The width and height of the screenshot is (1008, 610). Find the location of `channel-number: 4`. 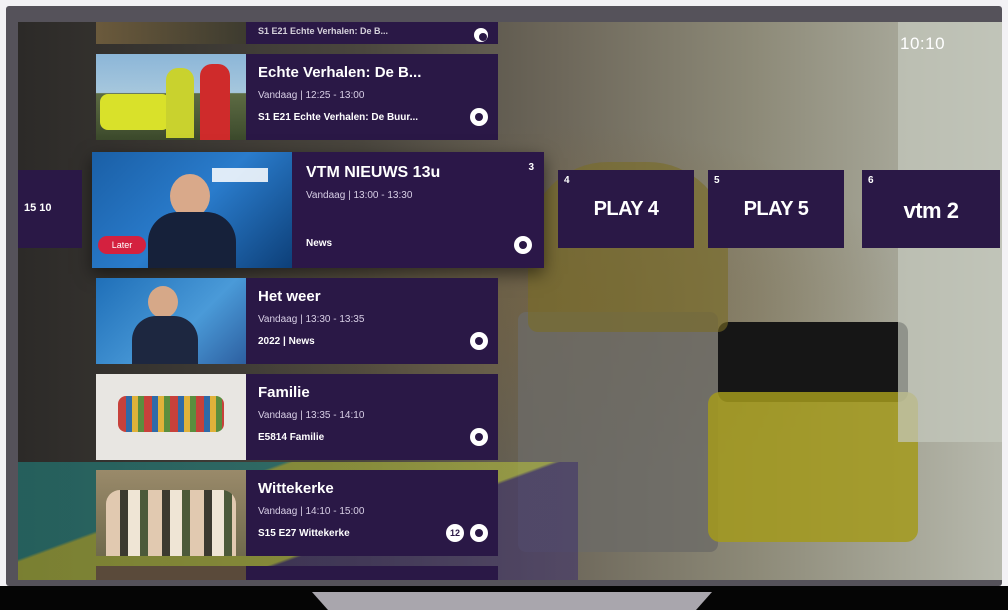

channel-number: 4 is located at coordinates (567, 180).